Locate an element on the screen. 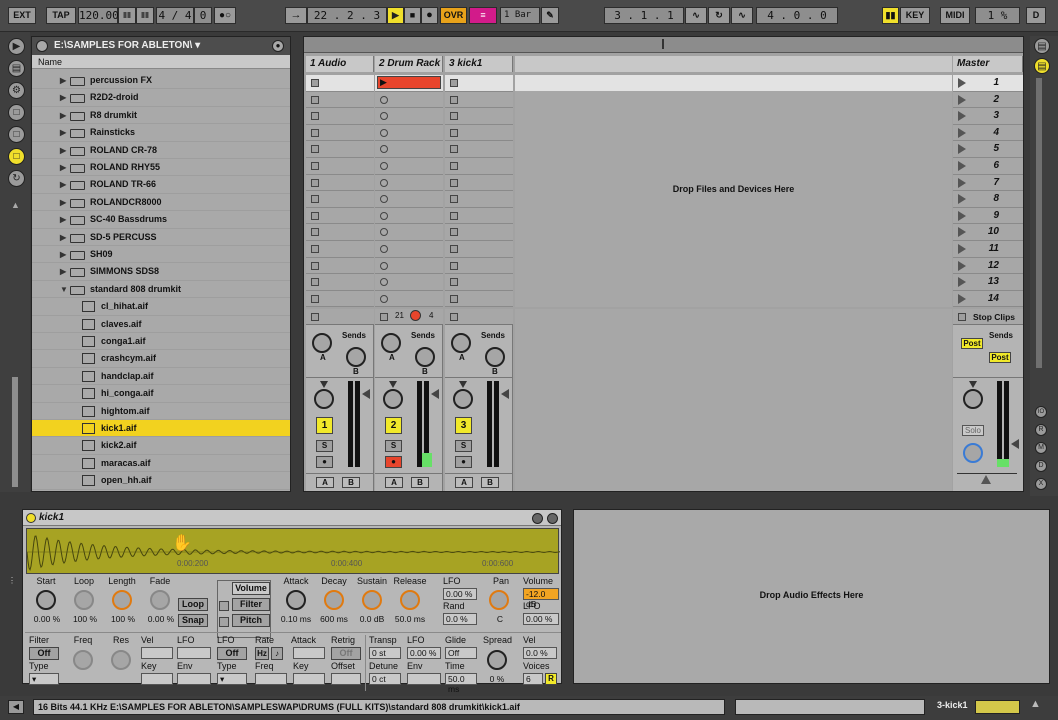 This screenshot has width=1058, height=720. collapse-triangle-icon: ▼ is located at coordinates (64, 289).